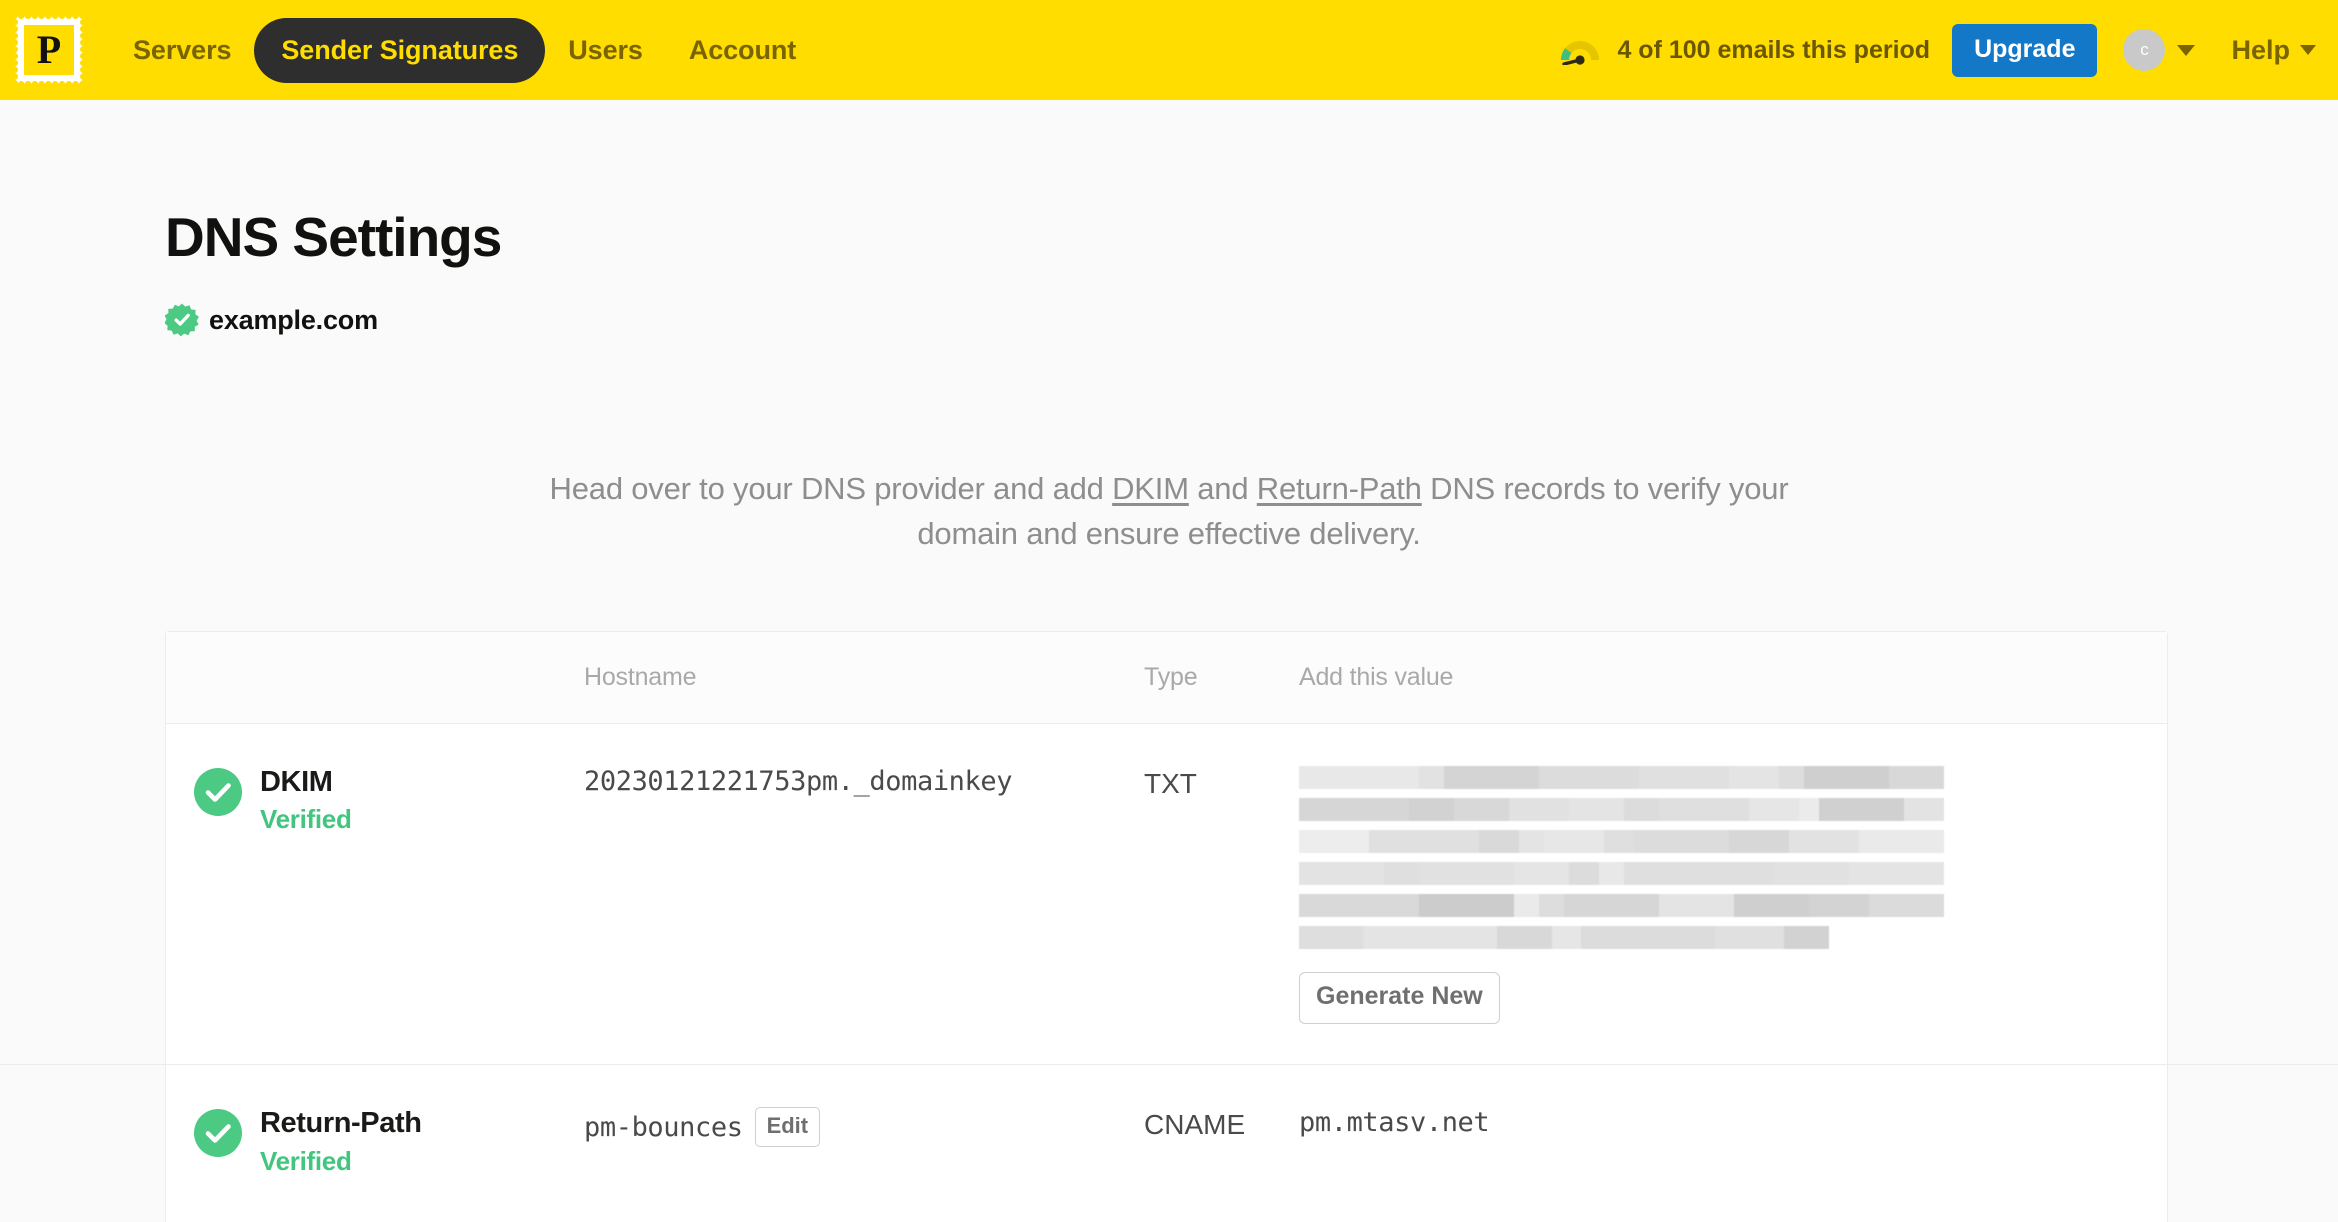  Describe the element at coordinates (333, 237) in the screenshot. I see `page-title: DNS Settings` at that location.